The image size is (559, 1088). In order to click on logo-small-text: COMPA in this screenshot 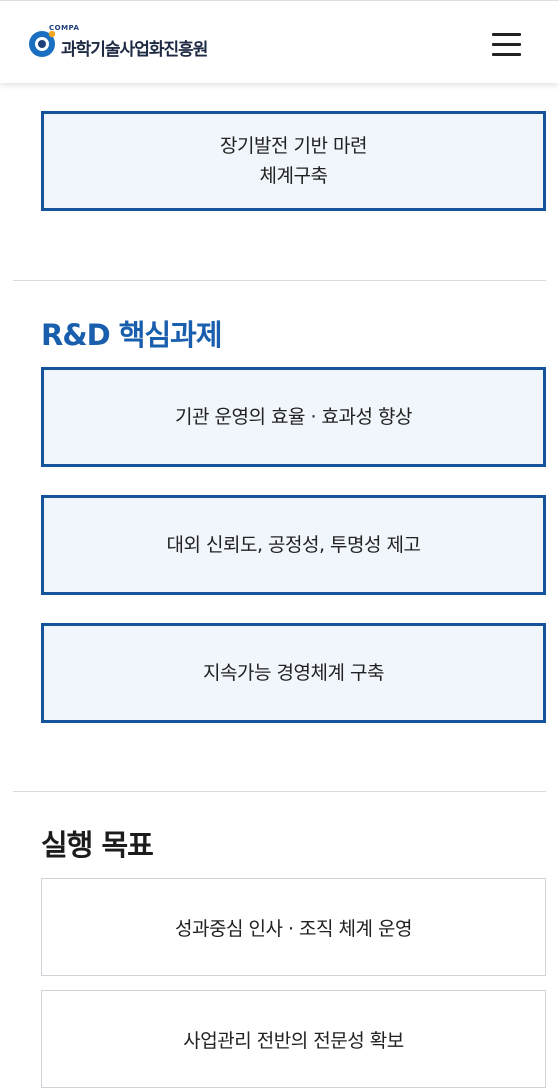, I will do `click(64, 28)`.